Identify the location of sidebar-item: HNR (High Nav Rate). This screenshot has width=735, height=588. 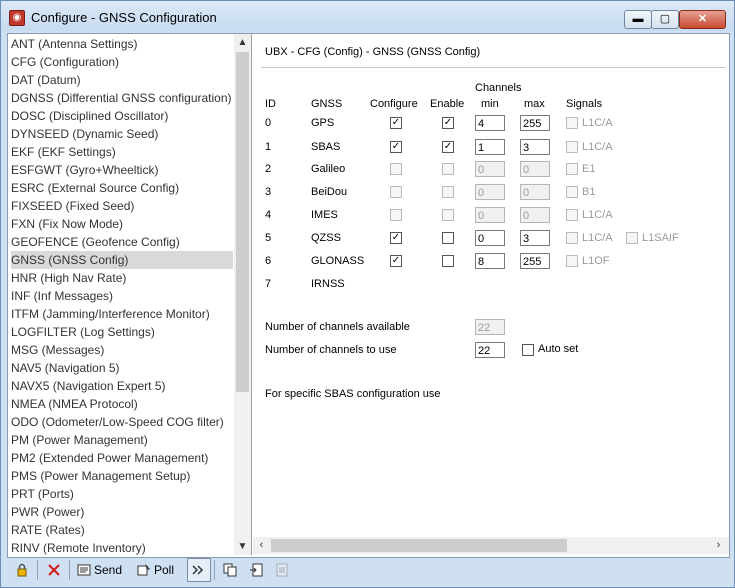
(122, 278).